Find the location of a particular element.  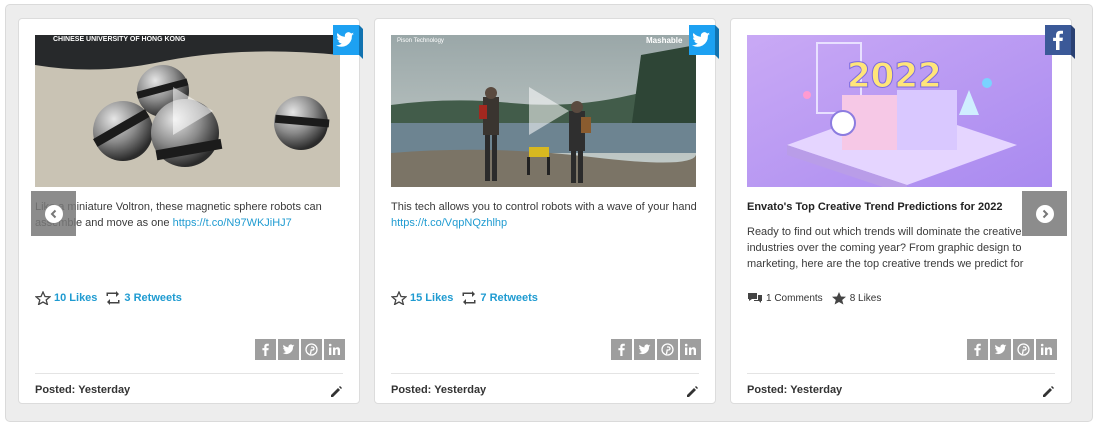

carousel-next-button is located at coordinates (1044, 213).